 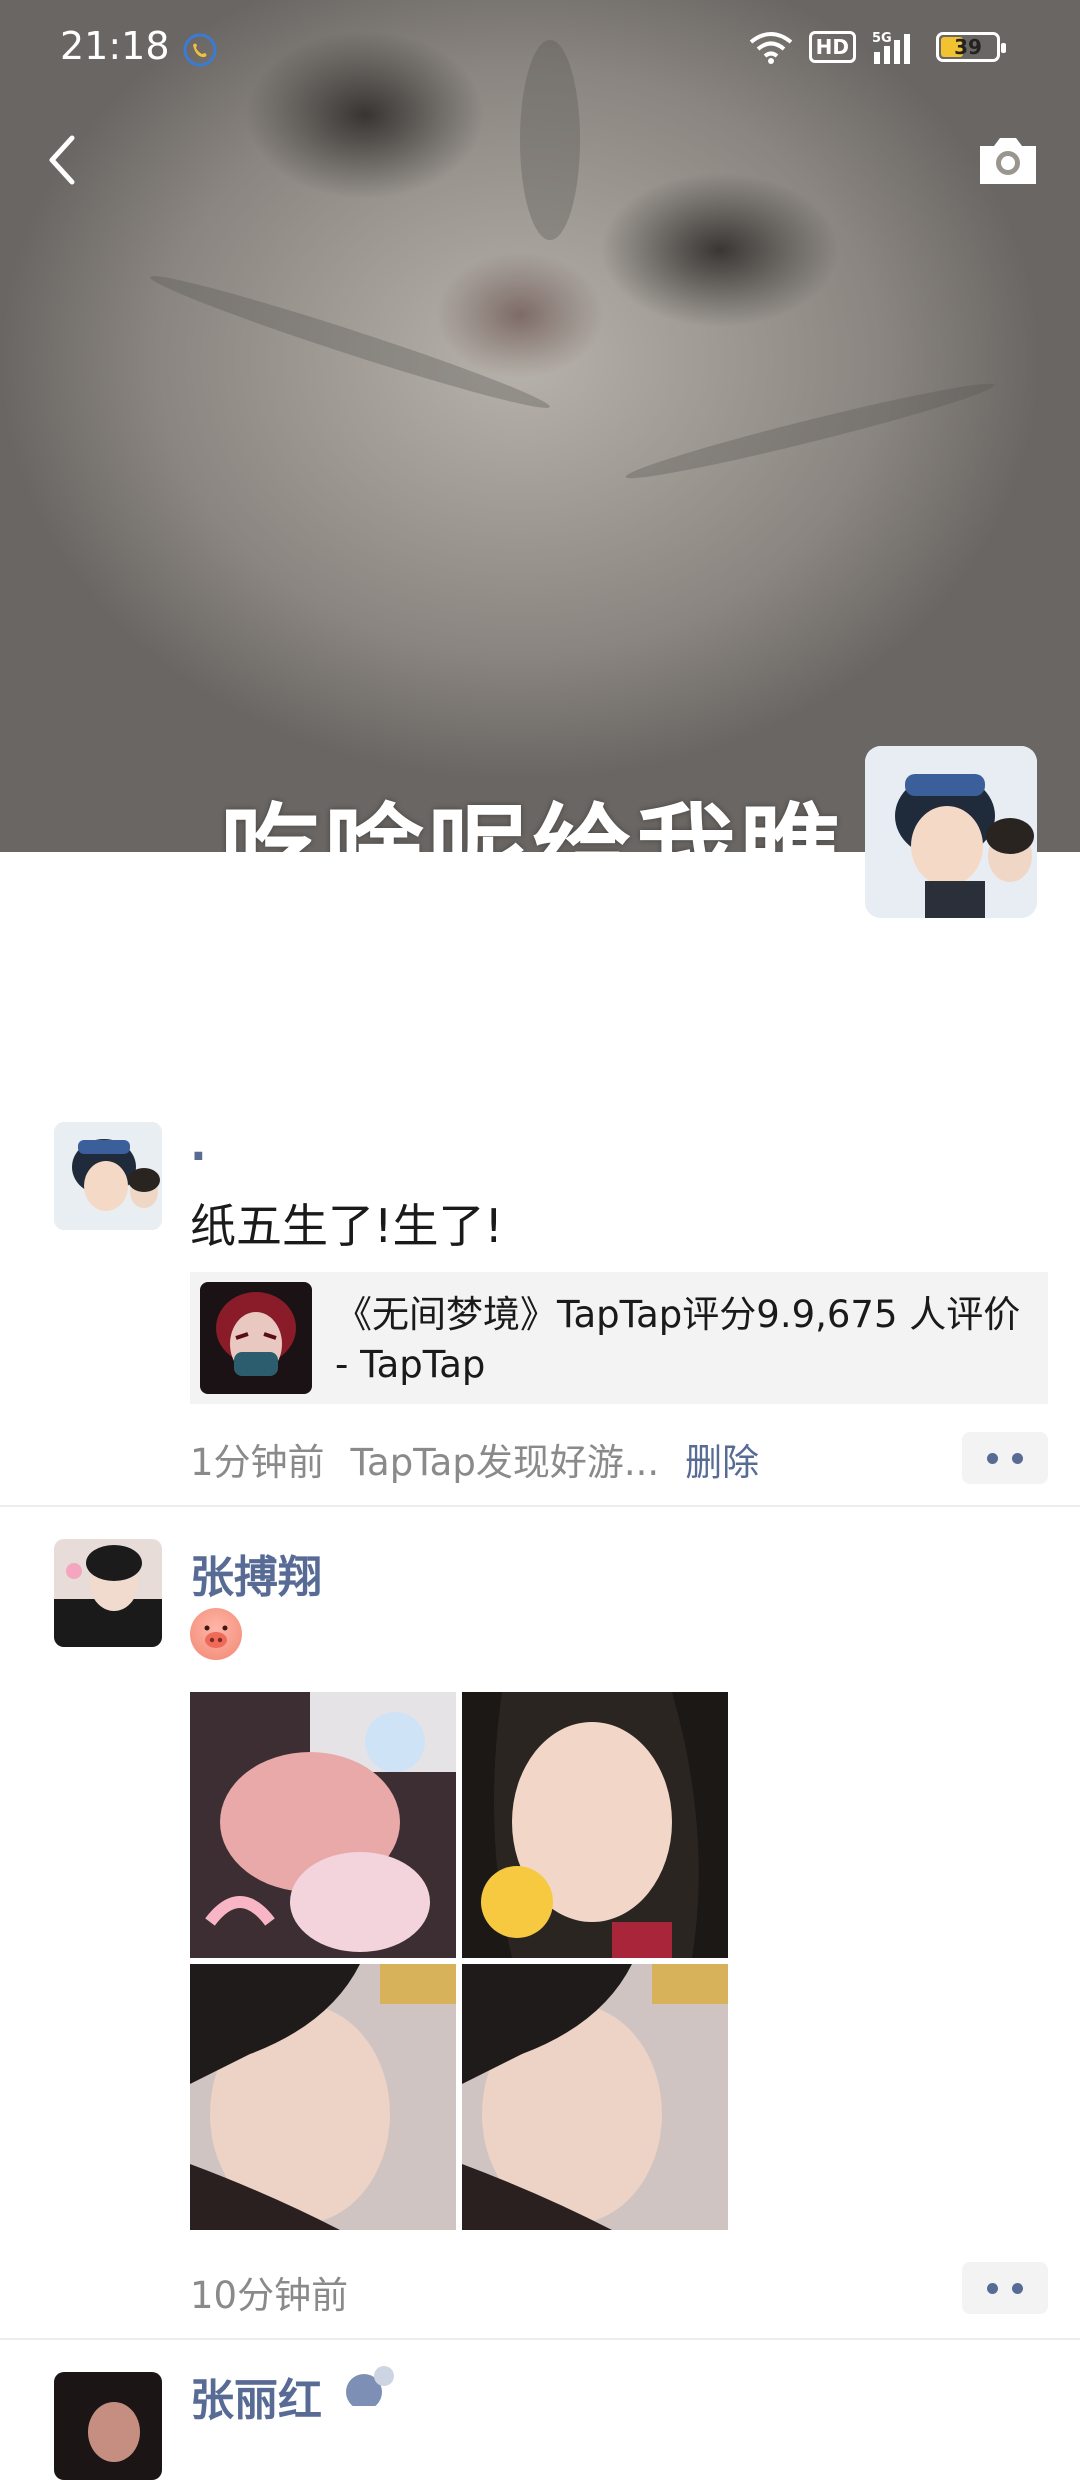 What do you see at coordinates (198, 1145) in the screenshot?
I see `post-nickname: .` at bounding box center [198, 1145].